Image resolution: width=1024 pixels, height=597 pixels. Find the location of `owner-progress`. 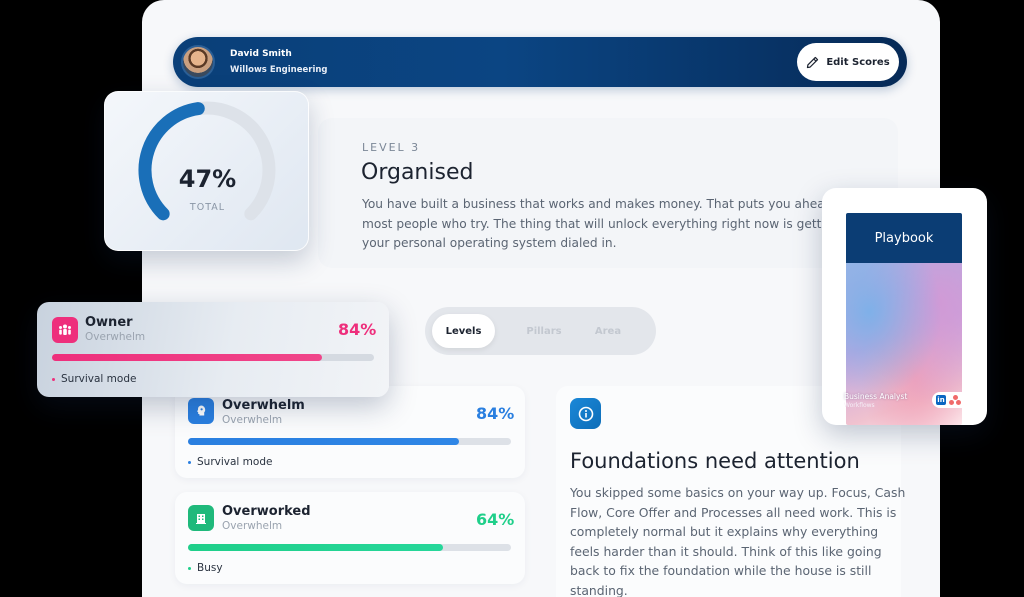

owner-progress is located at coordinates (213, 357).